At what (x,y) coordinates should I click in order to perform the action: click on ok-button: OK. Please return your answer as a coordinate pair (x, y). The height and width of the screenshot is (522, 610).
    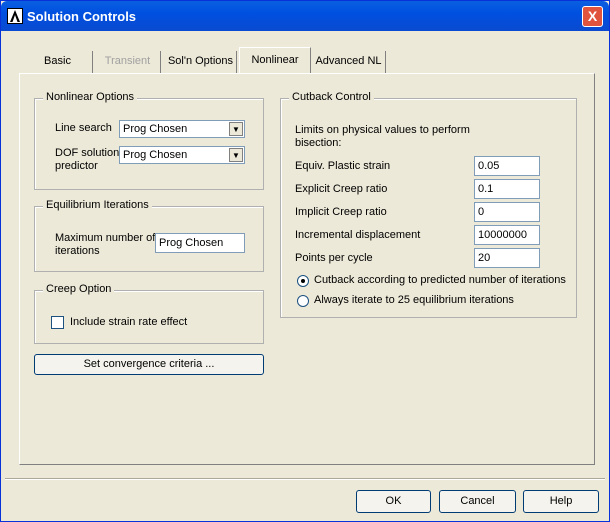
    Looking at the image, I should click on (393, 501).